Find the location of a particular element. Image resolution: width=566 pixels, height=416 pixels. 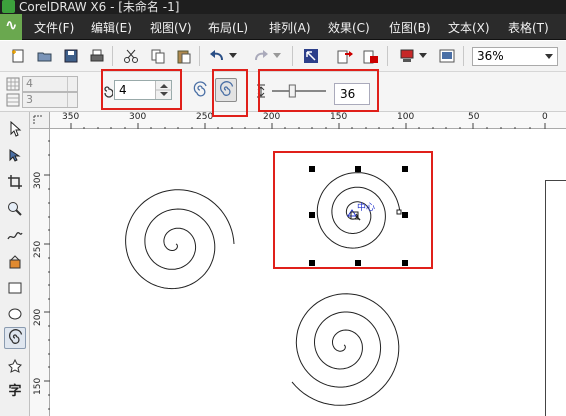

selection-handle-left is located at coordinates (312, 215).